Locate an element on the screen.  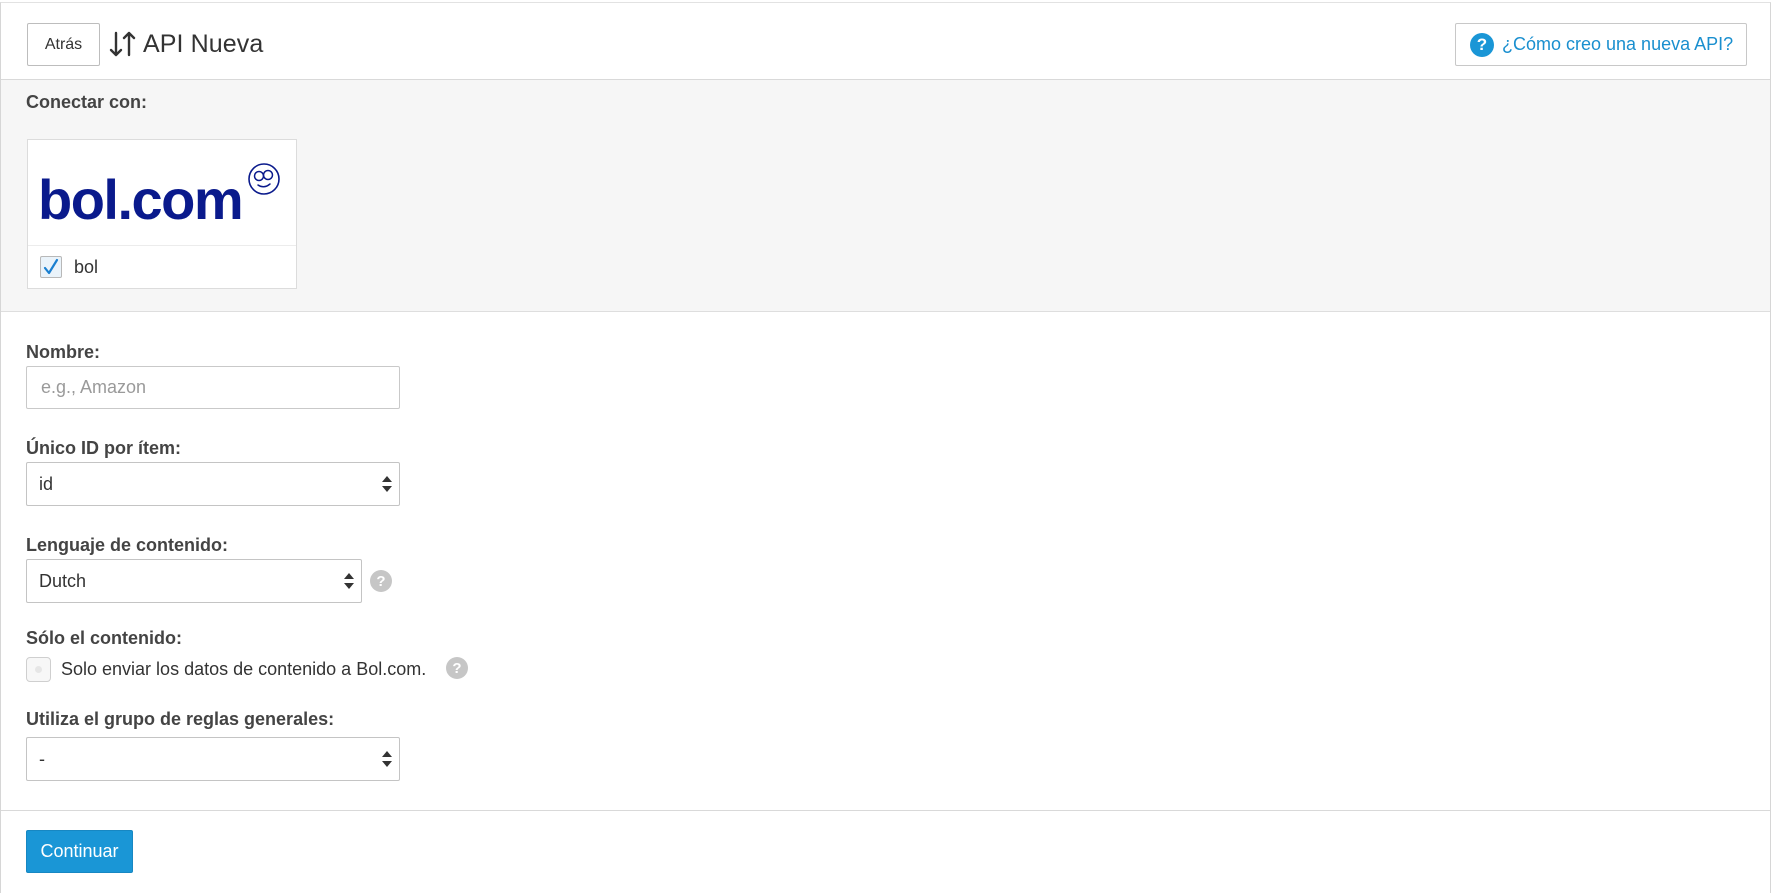
rule-group-value: - is located at coordinates (42, 758).